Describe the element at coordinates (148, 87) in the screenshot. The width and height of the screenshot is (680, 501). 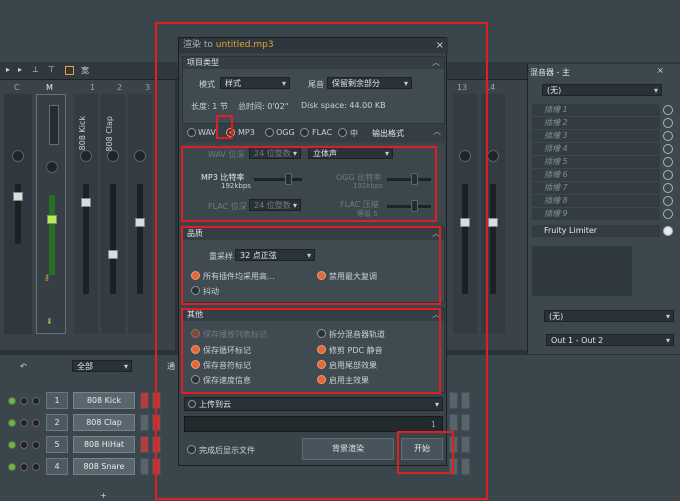
I see `insert-num: 3` at that location.